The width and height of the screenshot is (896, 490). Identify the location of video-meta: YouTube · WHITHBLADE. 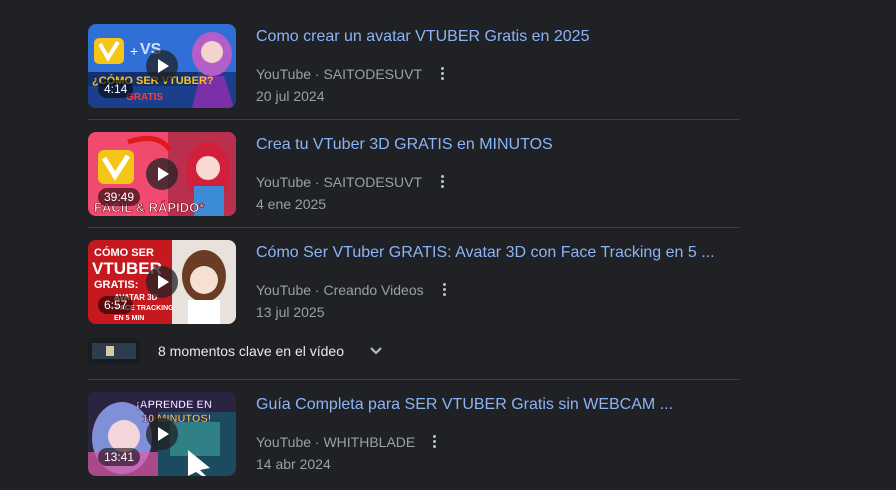
(335, 442).